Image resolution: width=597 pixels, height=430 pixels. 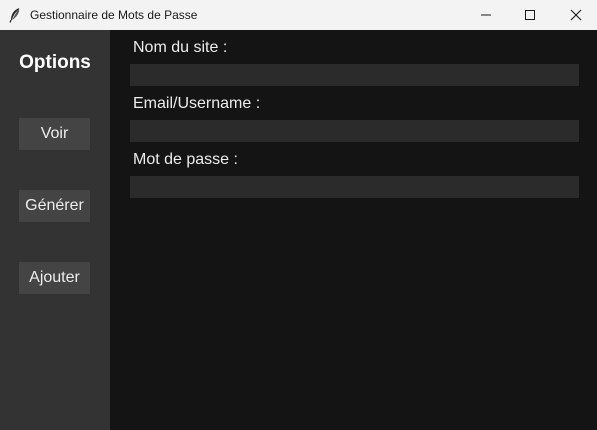 I want to click on title-bar: Gestionnaire de Mots de Passe, so click(x=298, y=15).